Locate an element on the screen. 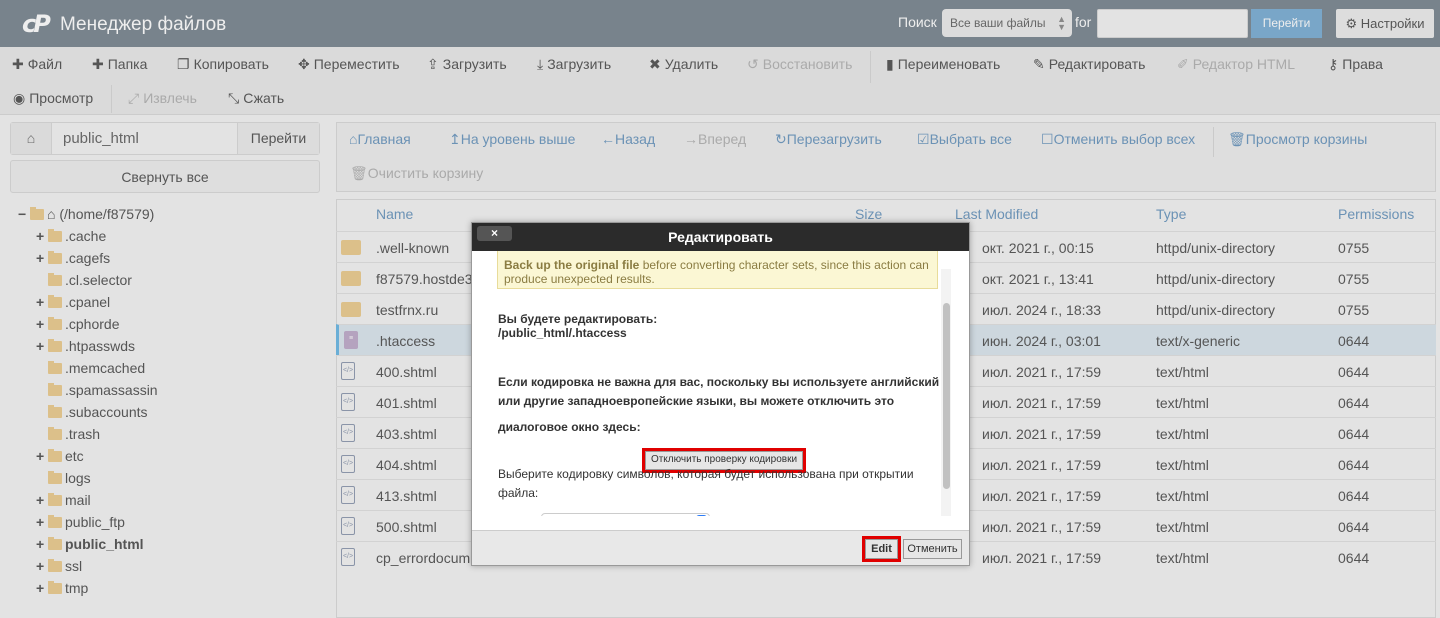 The image size is (1440, 618). toolbar-button-upload-icon: ⇪ Загрузить is located at coordinates (467, 64).